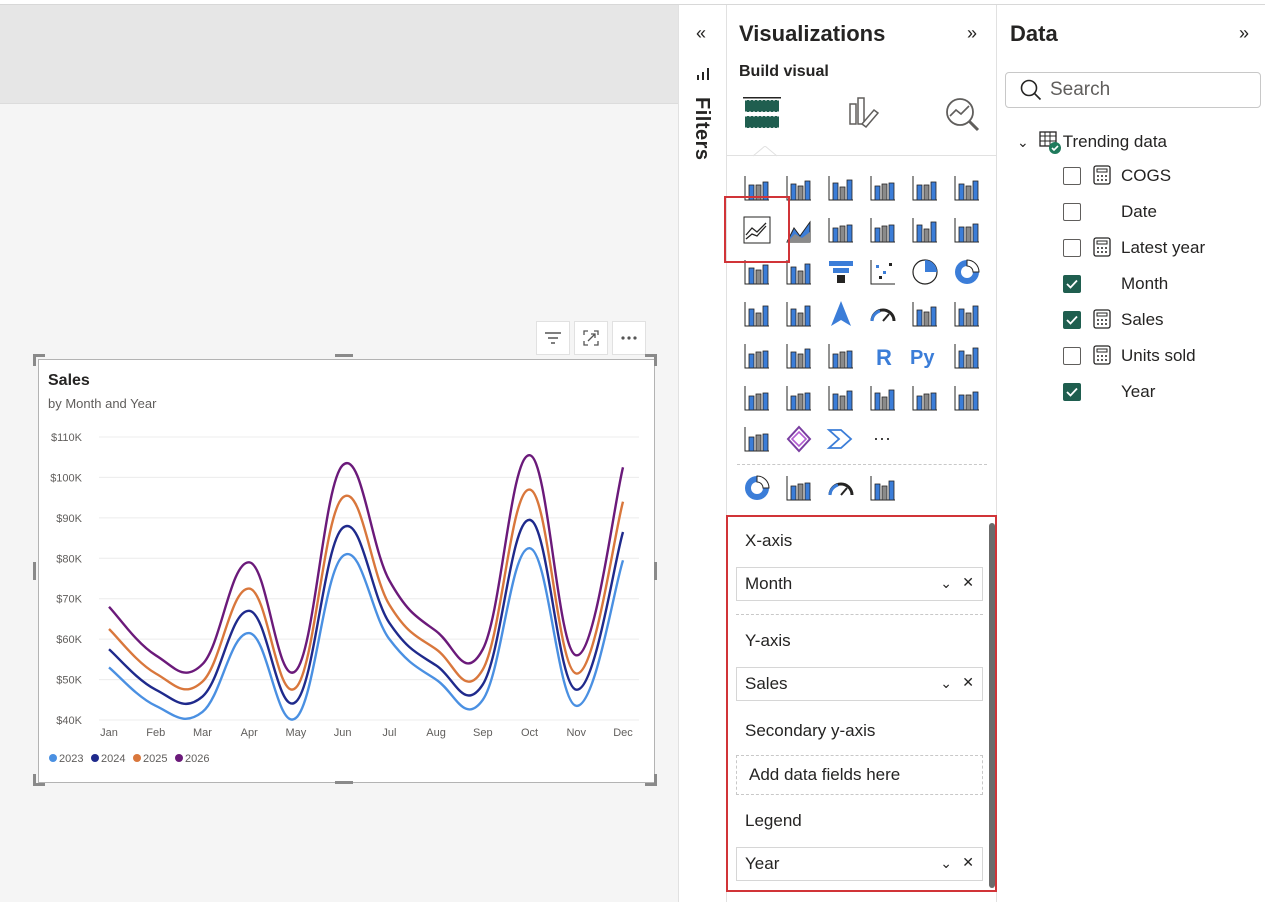 The height and width of the screenshot is (902, 1265). Describe the element at coordinates (1134, 248) in the screenshot. I see `field-row-latest-year: Latest year` at that location.